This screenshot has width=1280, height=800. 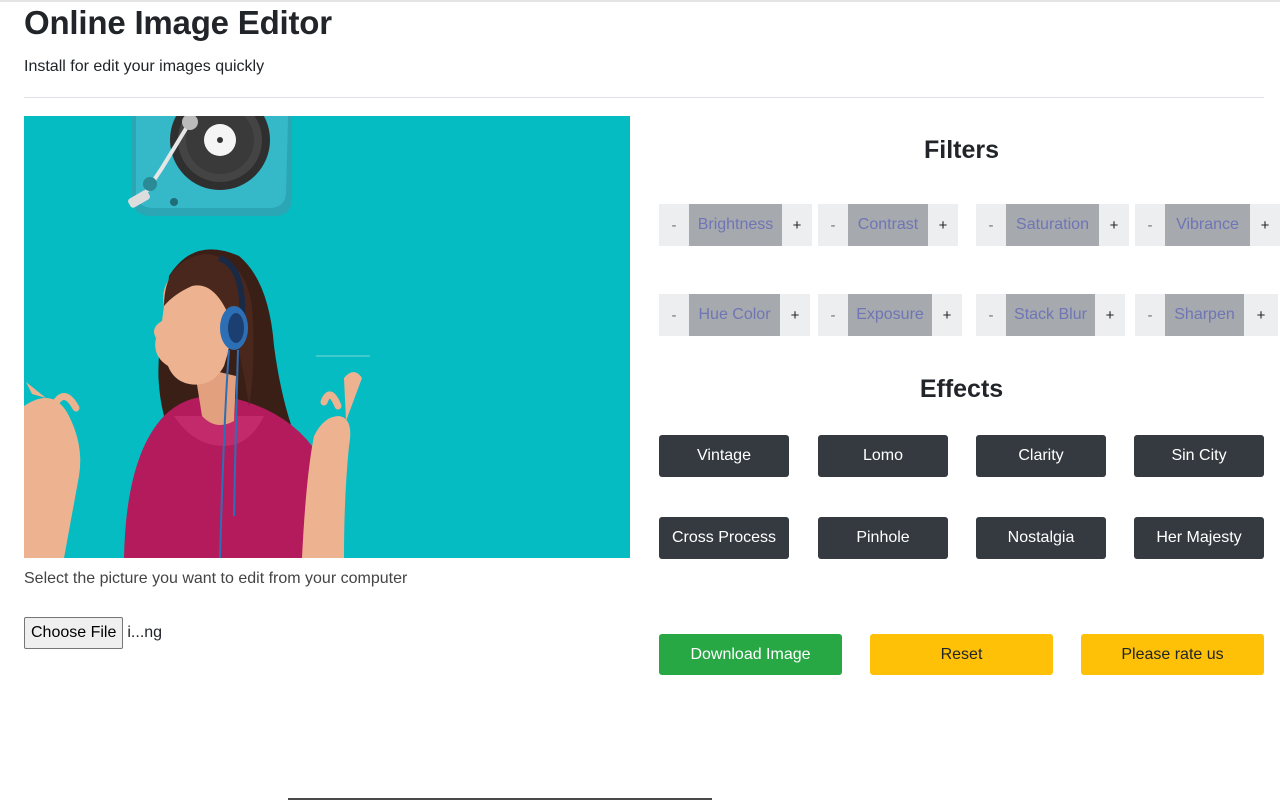 I want to click on exposure-minus-button: -, so click(x=833, y=315).